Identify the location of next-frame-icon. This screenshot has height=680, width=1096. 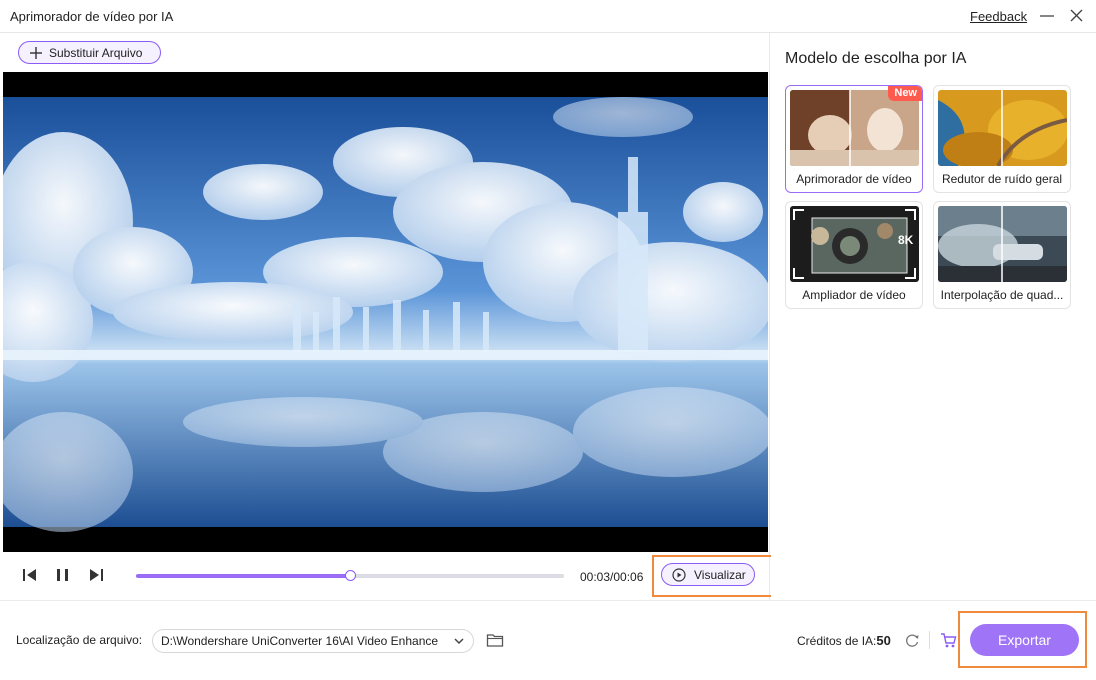
(96, 575).